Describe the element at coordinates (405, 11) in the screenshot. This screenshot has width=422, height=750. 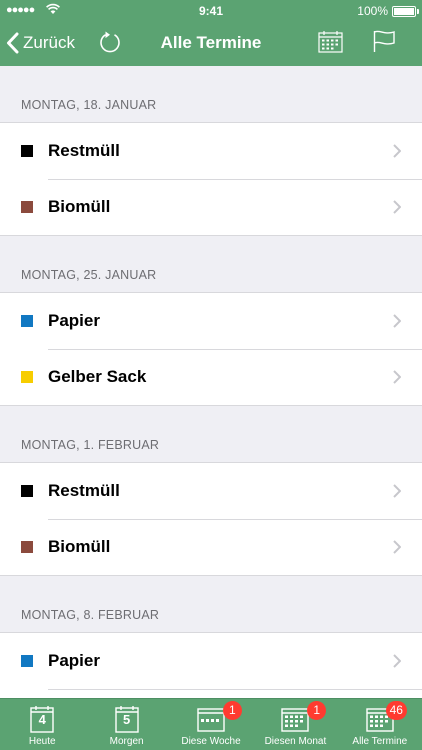
I see `battery-icon` at that location.